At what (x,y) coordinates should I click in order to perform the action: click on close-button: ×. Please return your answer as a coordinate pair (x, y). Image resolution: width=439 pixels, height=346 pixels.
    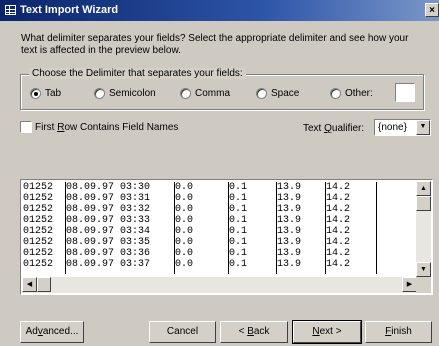
    Looking at the image, I should click on (432, 10).